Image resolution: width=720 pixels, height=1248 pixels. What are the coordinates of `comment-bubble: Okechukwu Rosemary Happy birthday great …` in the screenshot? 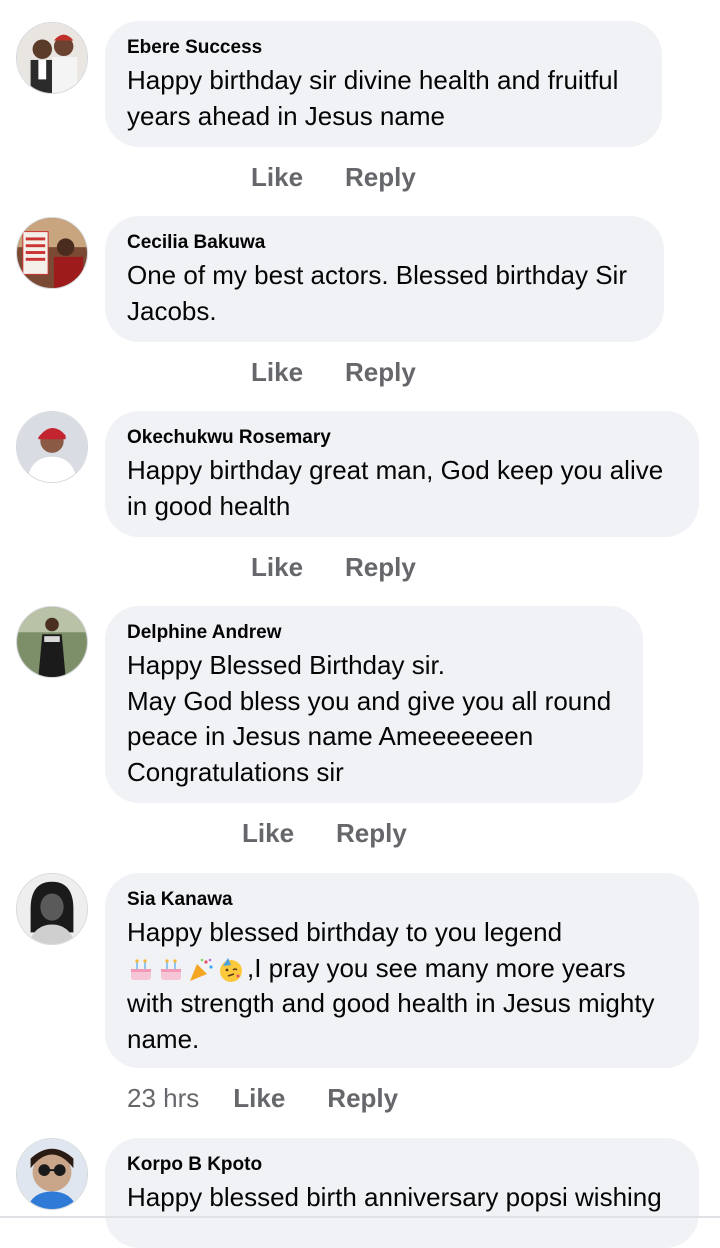 It's located at (402, 474).